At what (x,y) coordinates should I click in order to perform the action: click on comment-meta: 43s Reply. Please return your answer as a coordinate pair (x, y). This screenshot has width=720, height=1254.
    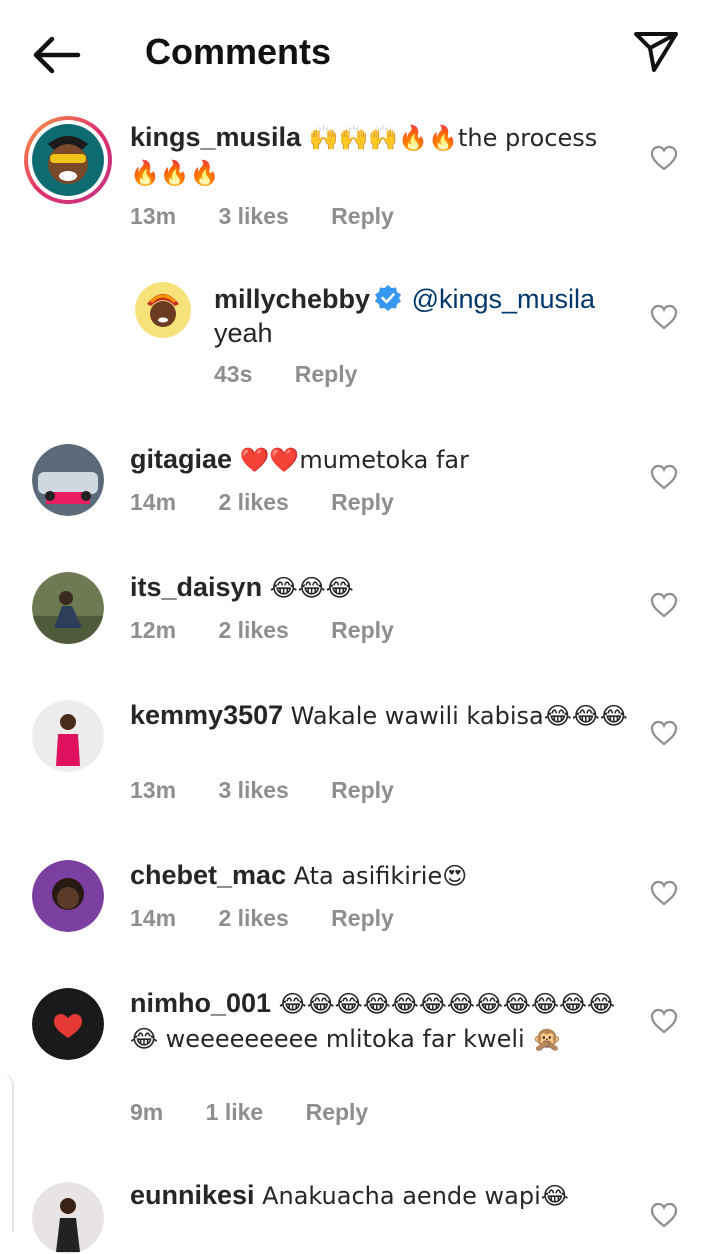
    Looking at the image, I should click on (303, 374).